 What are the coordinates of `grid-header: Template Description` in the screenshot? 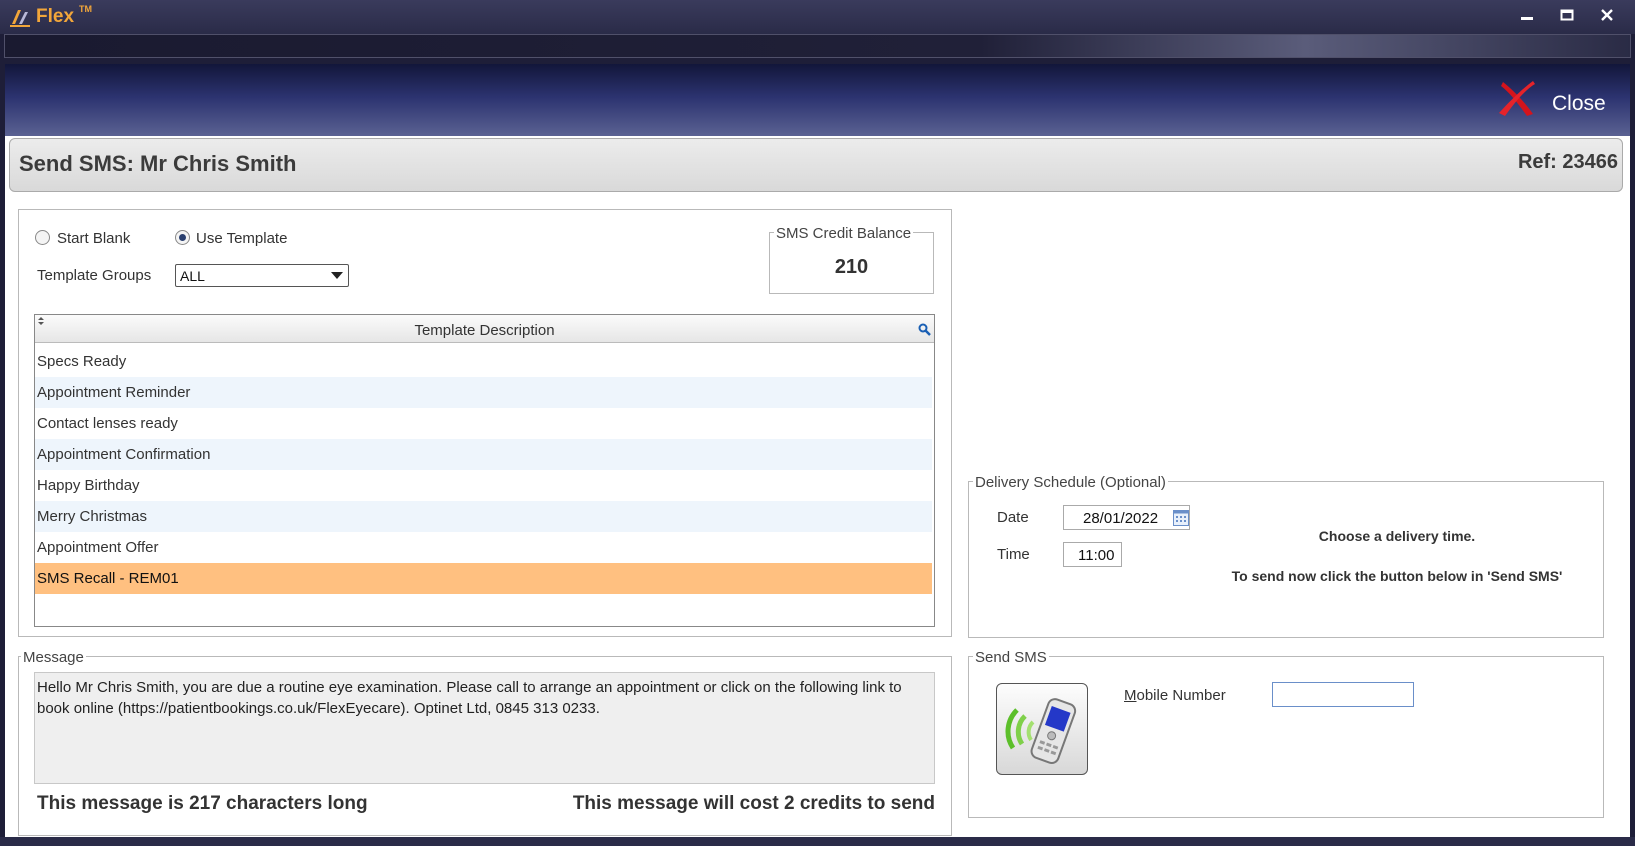 It's located at (484, 329).